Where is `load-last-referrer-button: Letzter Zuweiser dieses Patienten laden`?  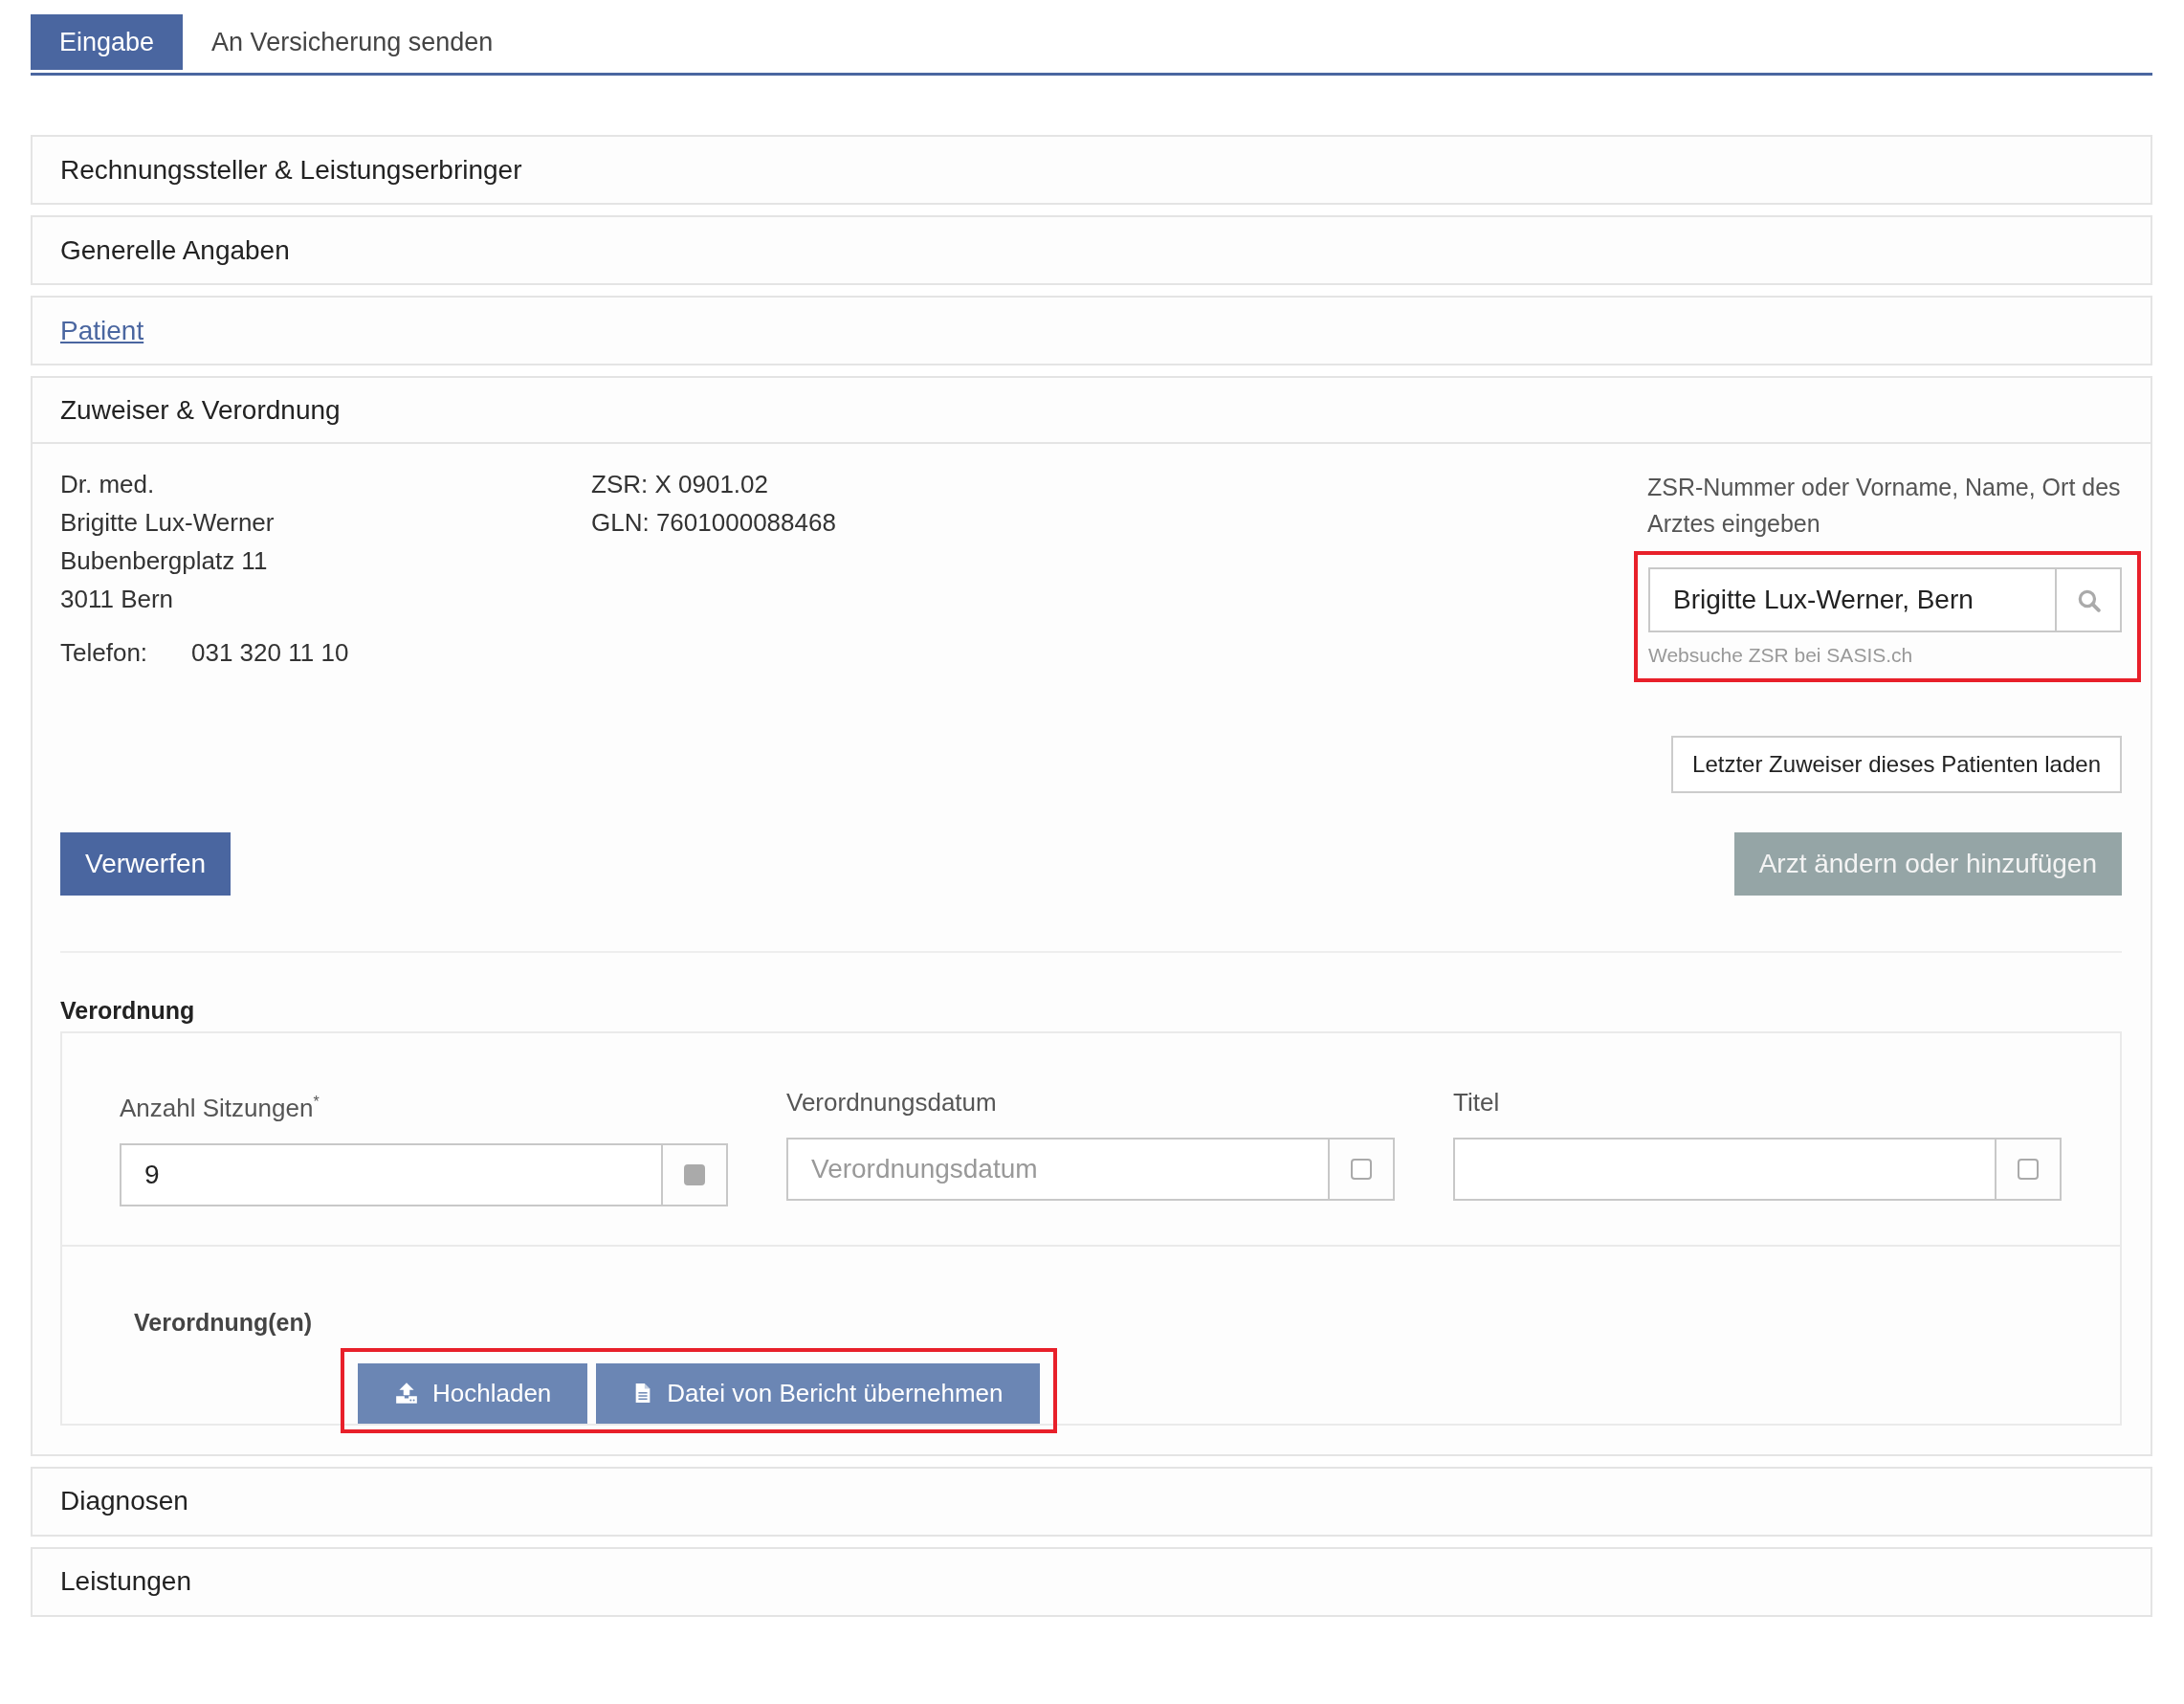 load-last-referrer-button: Letzter Zuweiser dieses Patienten laden is located at coordinates (1896, 764).